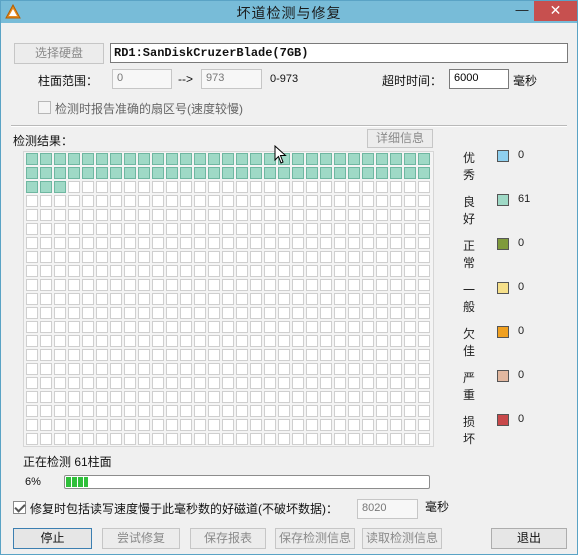 This screenshot has width=578, height=555. Describe the element at coordinates (529, 538) in the screenshot. I see `exit-button: 退出` at that location.